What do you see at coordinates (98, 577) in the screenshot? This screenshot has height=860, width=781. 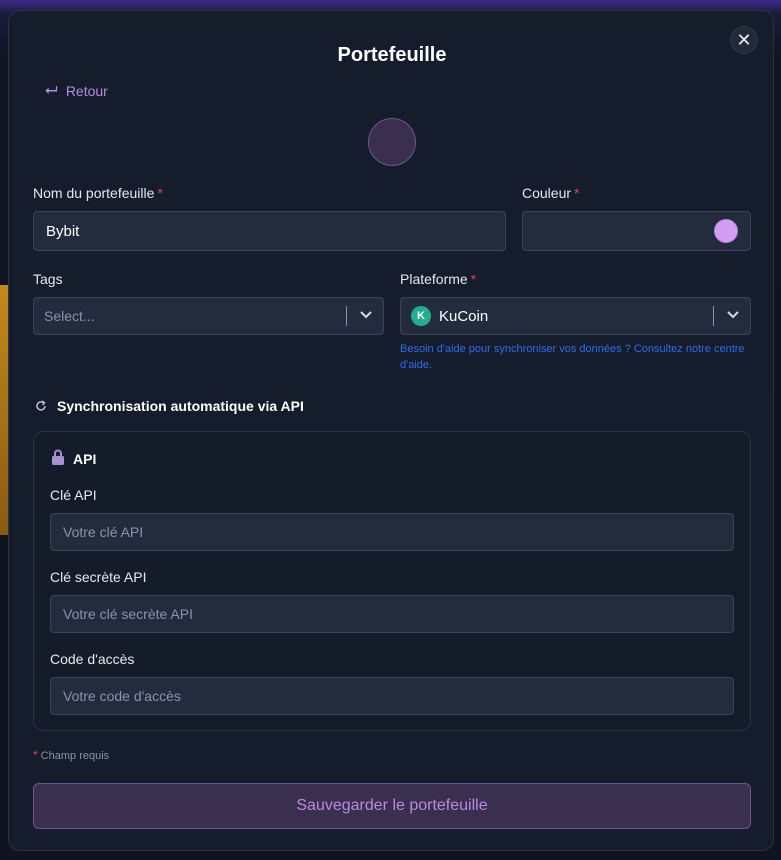 I see `api-secret-label: Clé secrète API` at bounding box center [98, 577].